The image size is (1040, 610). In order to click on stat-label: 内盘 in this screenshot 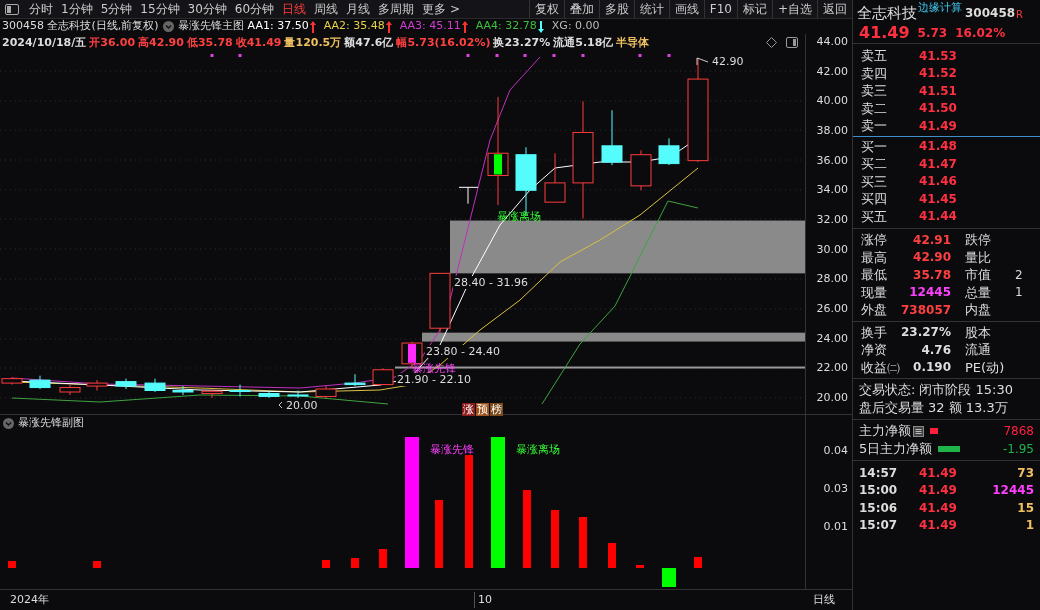, I will do `click(978, 310)`.